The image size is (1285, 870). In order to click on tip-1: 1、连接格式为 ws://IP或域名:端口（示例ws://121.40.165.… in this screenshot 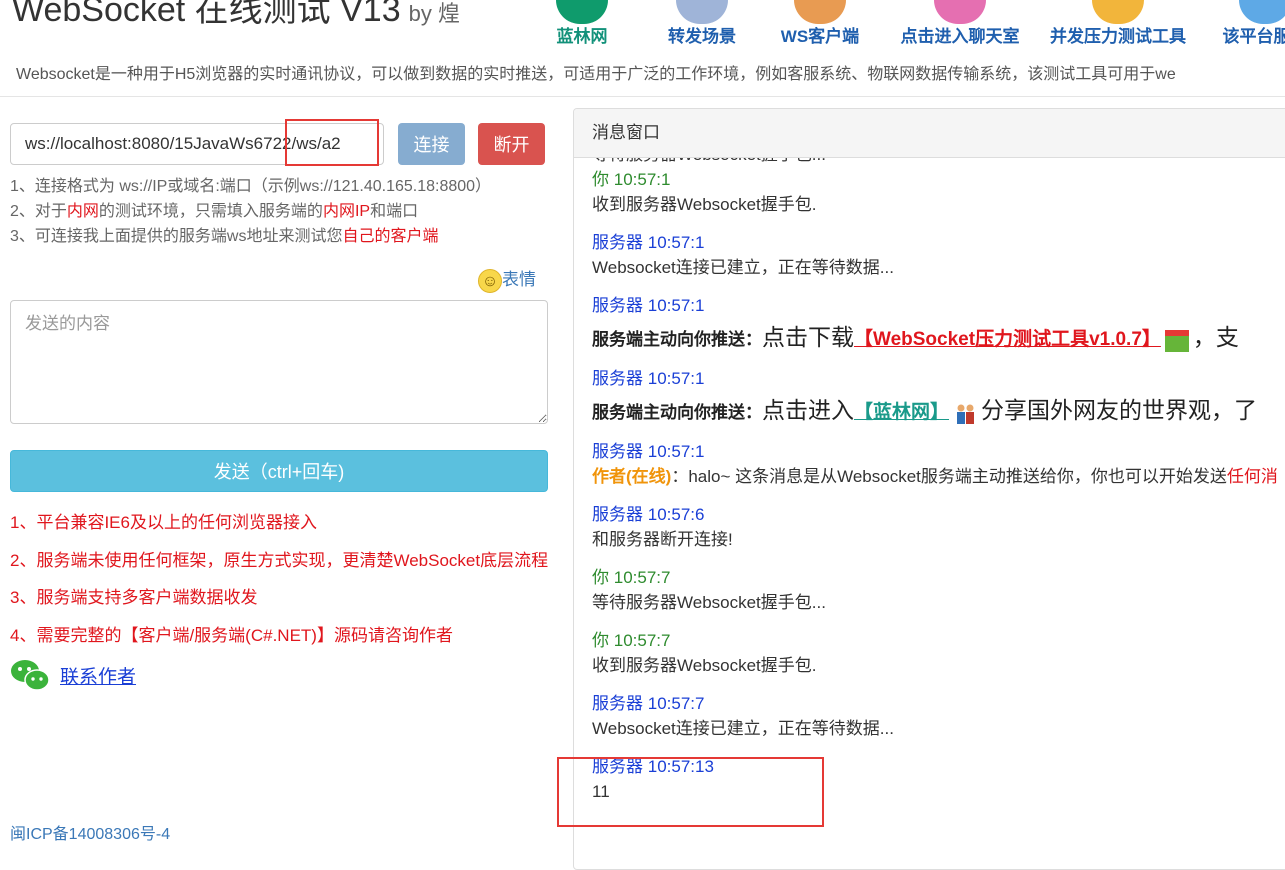, I will do `click(251, 186)`.